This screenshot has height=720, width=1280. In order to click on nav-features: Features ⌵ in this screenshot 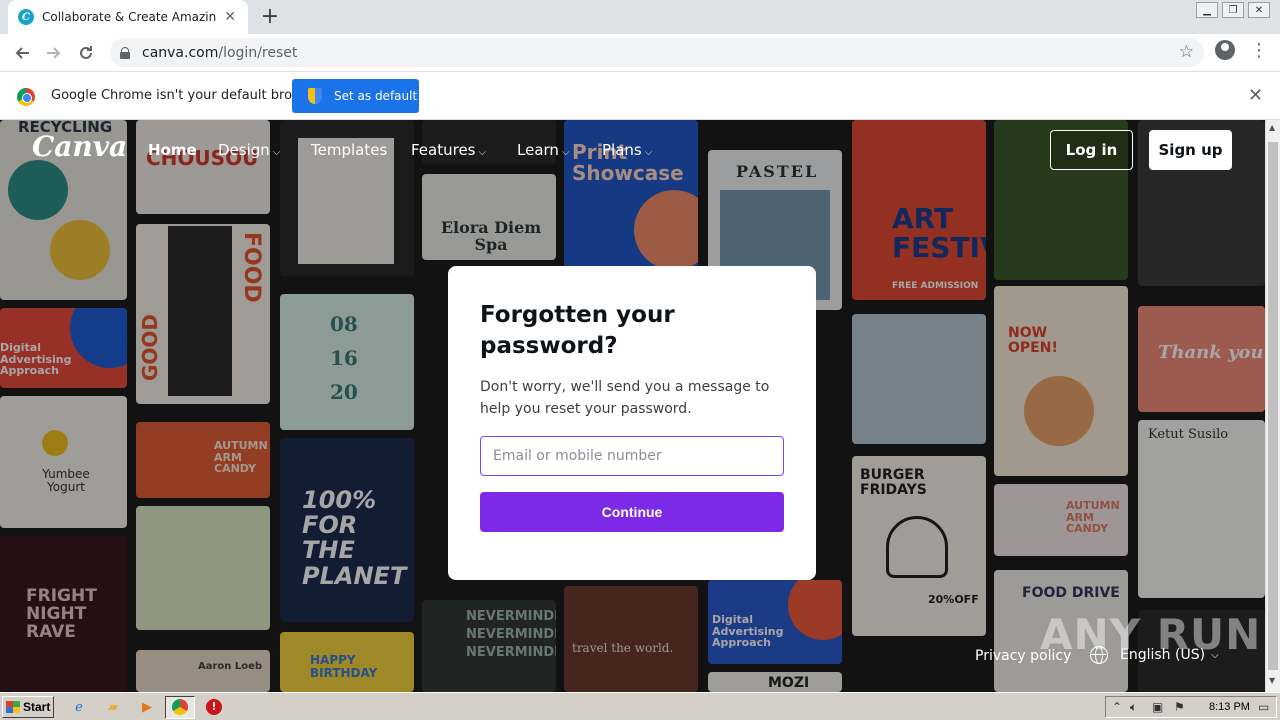, I will do `click(448, 150)`.